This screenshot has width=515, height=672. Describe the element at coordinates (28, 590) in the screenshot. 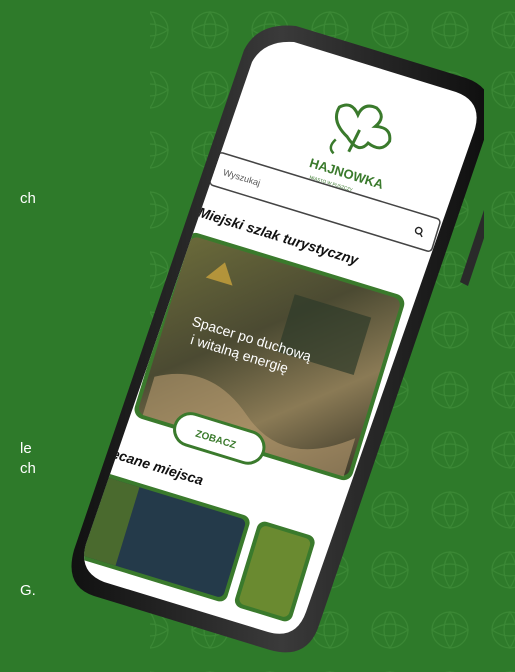

I see `side-text-fragment: G.` at that location.